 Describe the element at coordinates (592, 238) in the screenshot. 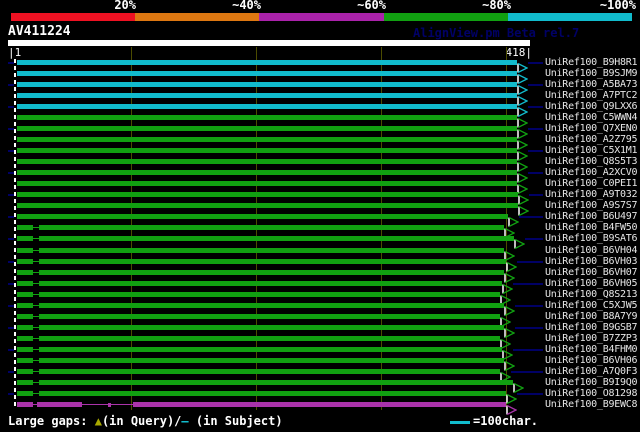

I see `hit-label: UniRef100_B9SAT6` at that location.